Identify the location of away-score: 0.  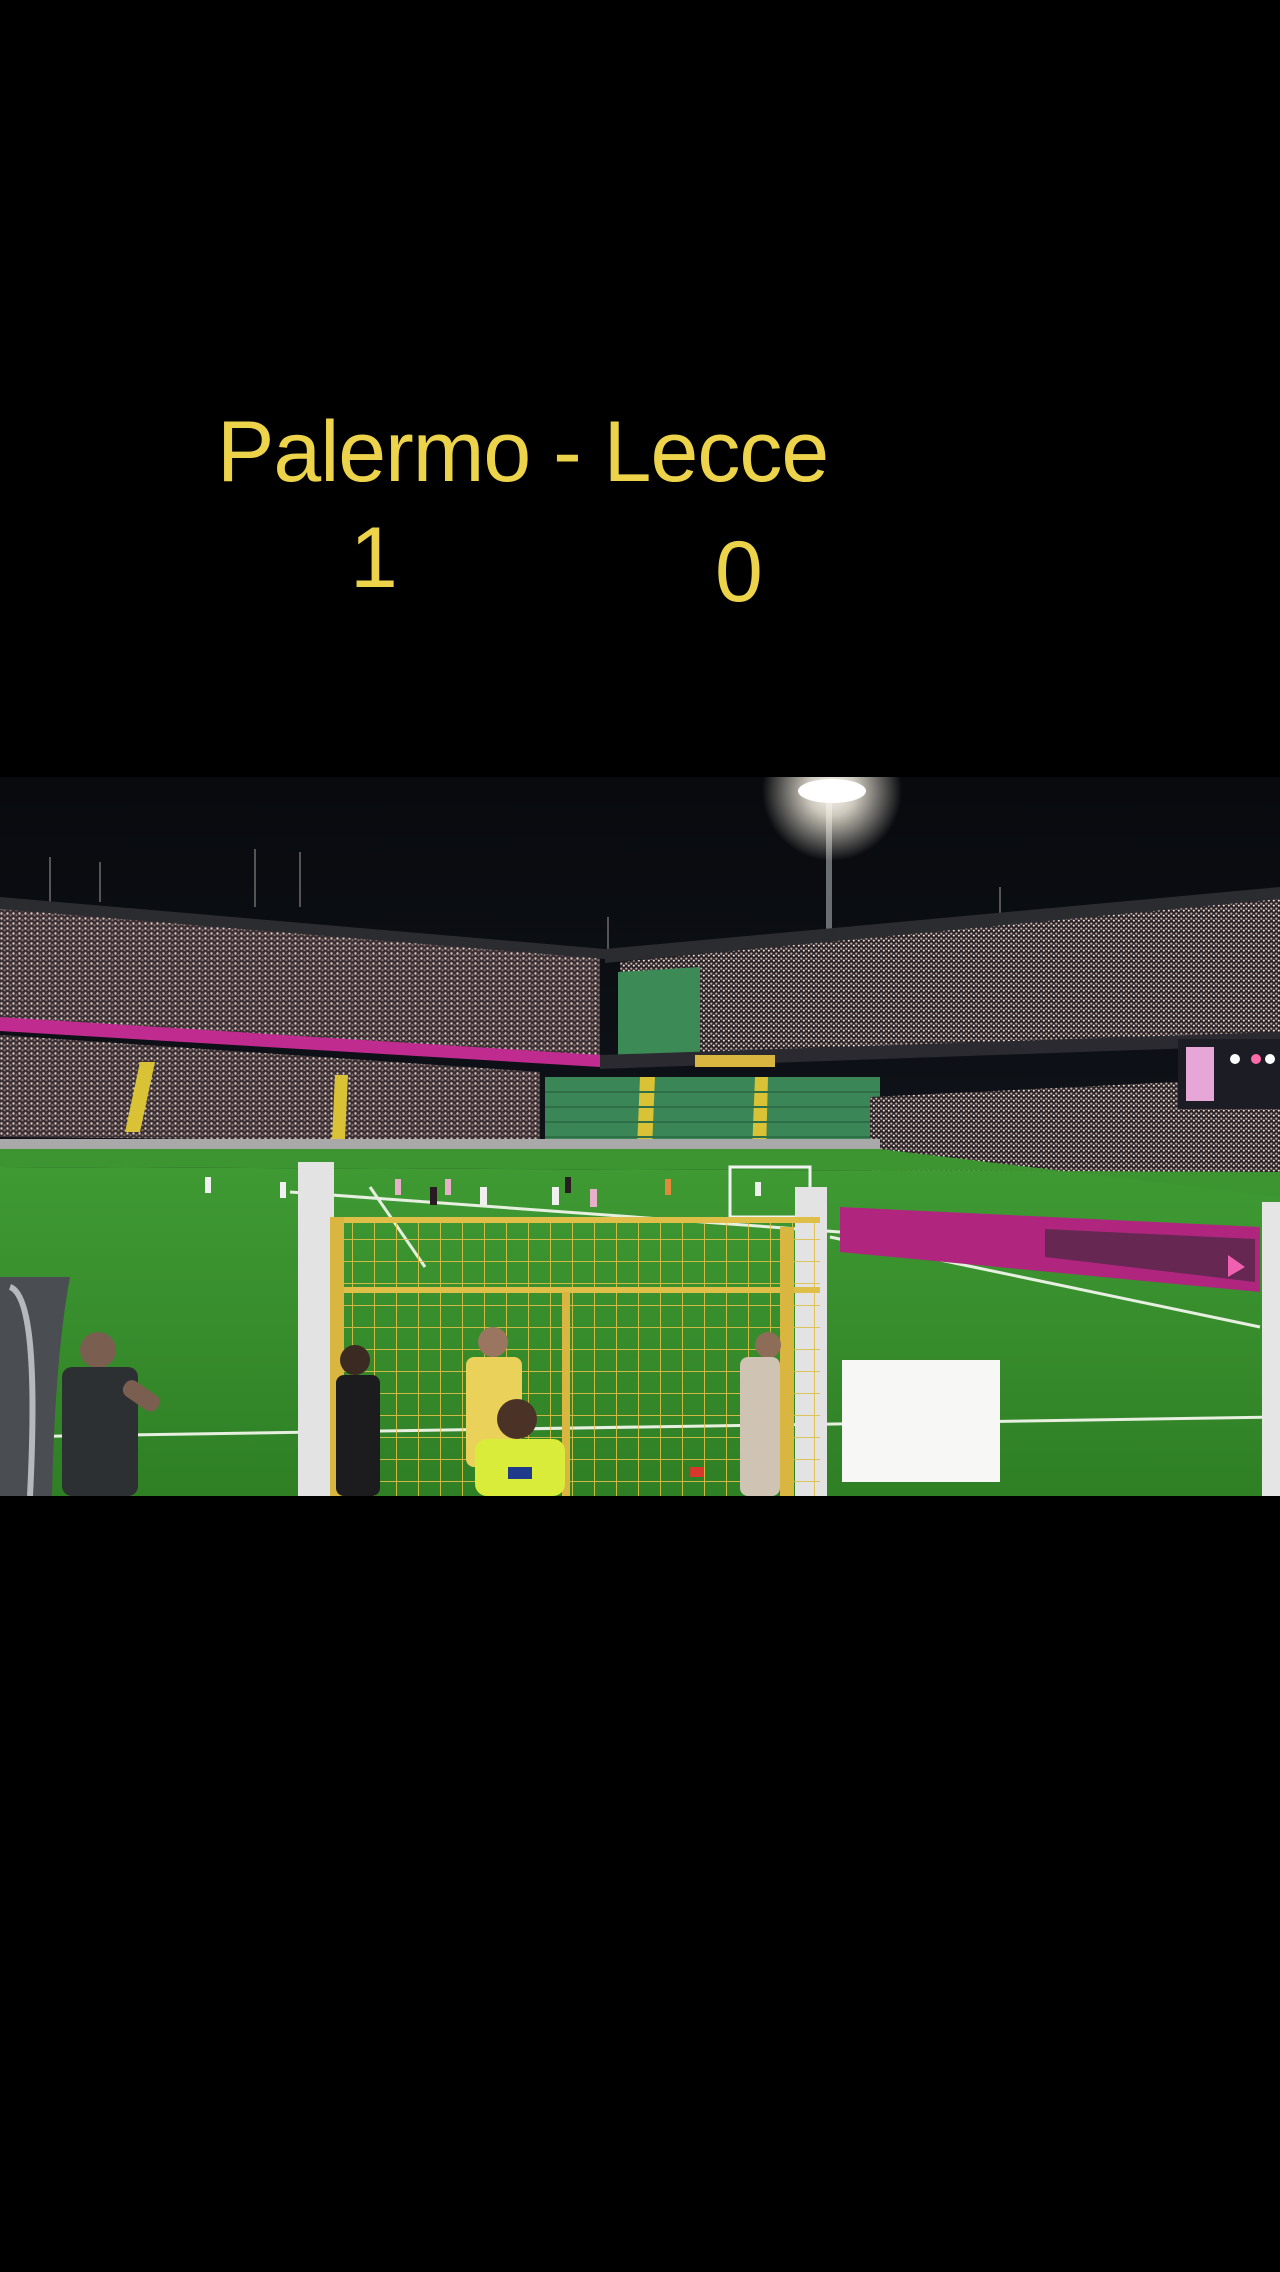
(739, 572).